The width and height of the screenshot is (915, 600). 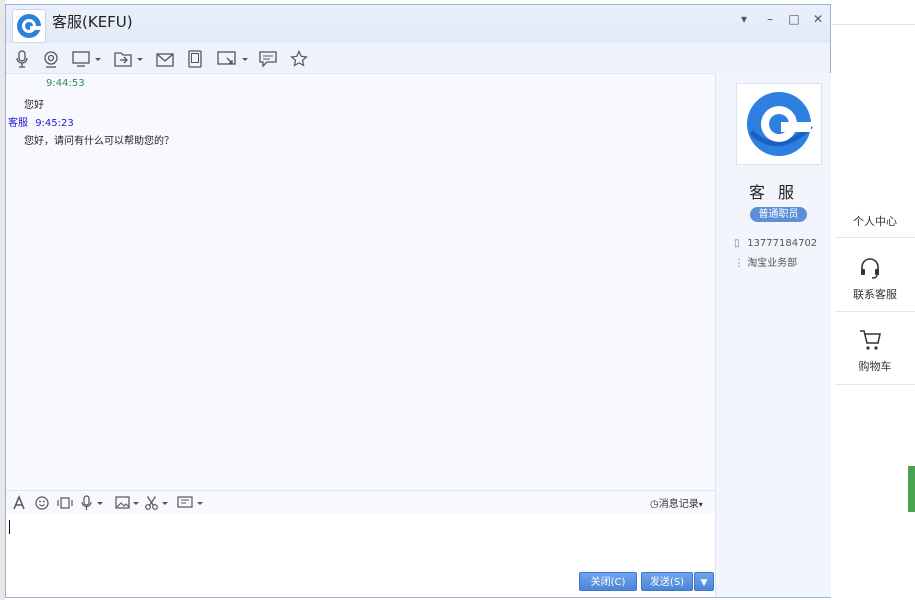 I want to click on message-header: 客服 9:45:23, so click(x=41, y=121).